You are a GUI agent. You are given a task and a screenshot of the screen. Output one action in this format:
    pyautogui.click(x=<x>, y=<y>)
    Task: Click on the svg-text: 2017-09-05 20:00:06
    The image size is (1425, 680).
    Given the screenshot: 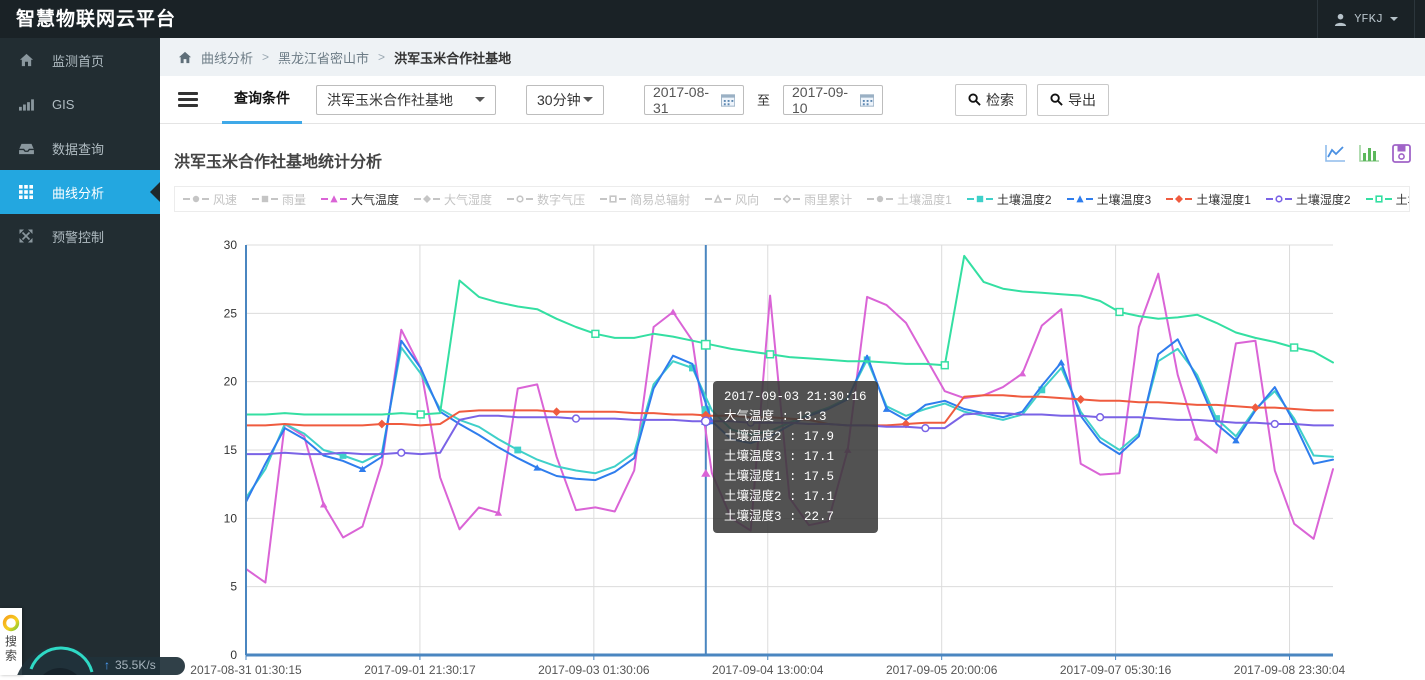 What is the action you would take?
    pyautogui.click(x=942, y=669)
    